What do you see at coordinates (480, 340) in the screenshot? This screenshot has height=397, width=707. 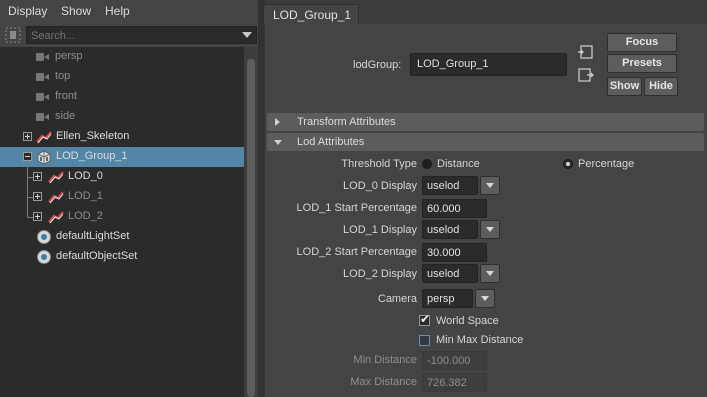 I see `min-max-distance-label: Min Max Distance` at bounding box center [480, 340].